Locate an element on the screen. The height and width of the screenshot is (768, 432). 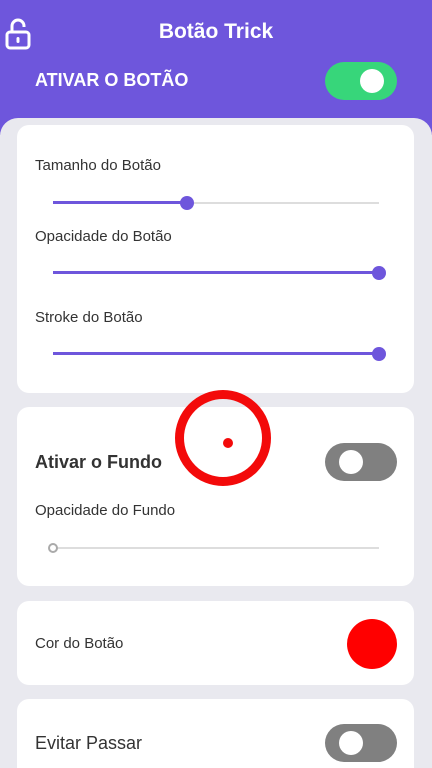
activate-background-toggle is located at coordinates (361, 462).